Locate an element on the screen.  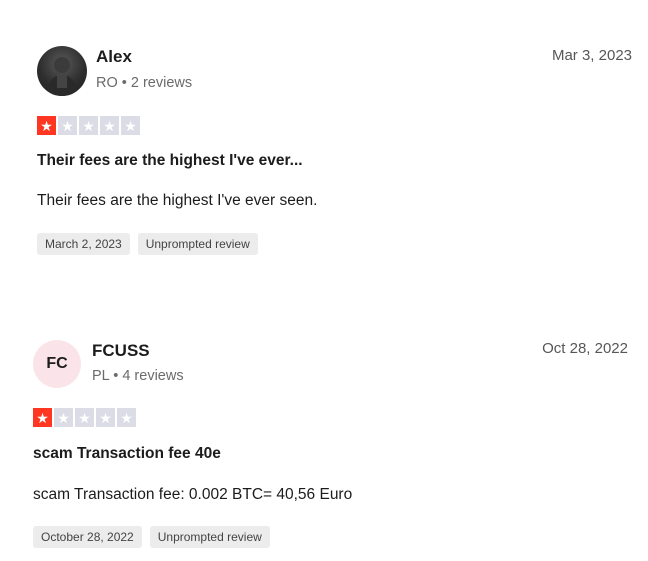
avatar: FC is located at coordinates (57, 364).